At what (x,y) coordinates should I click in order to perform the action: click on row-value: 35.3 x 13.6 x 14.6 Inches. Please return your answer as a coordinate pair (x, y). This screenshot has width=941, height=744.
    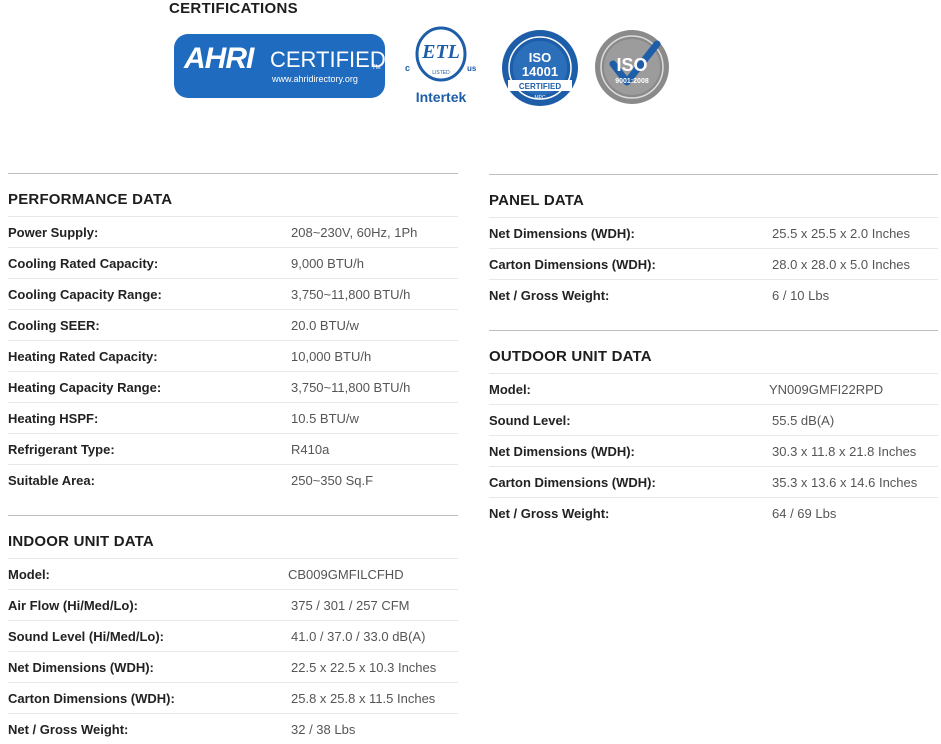
    Looking at the image, I should click on (845, 482).